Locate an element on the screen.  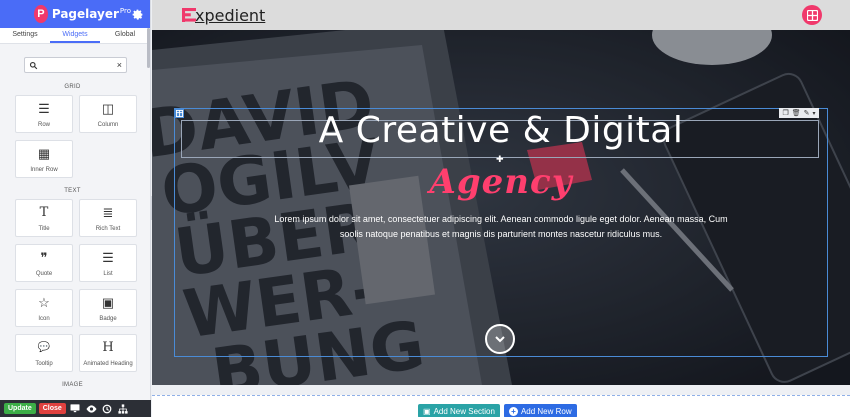
heading-icon: H is located at coordinates (108, 347).